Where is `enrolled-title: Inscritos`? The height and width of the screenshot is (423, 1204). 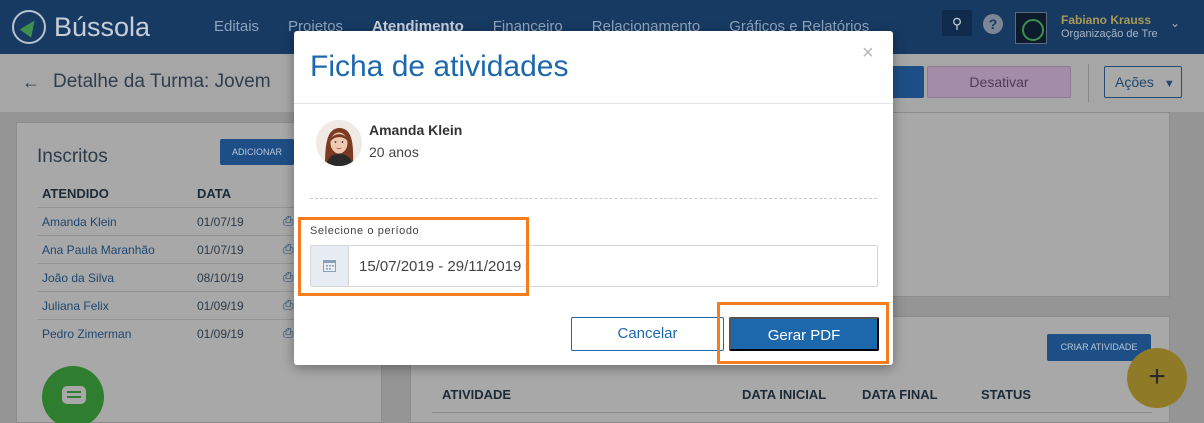 enrolled-title: Inscritos is located at coordinates (72, 156).